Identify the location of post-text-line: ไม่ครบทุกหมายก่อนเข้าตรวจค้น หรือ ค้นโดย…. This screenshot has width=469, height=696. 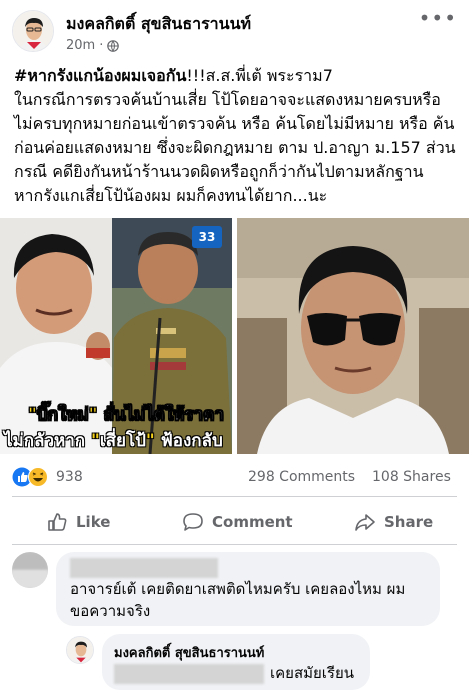
(234, 123).